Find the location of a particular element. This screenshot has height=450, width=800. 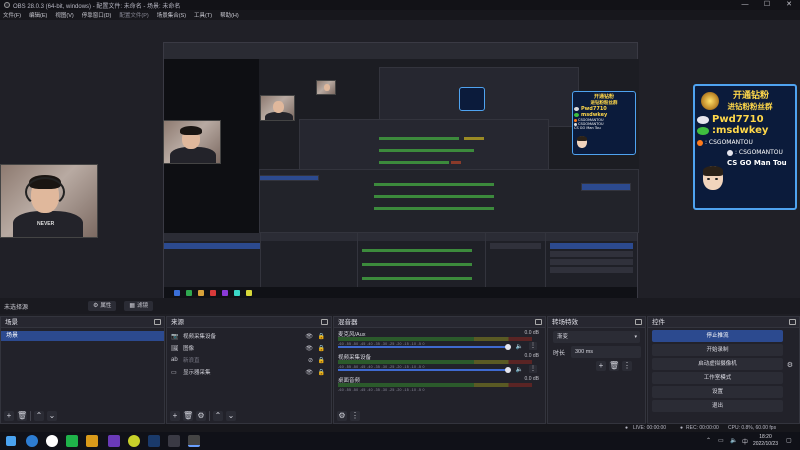

visibility-eye-off-icon: ⊘ is located at coordinates (310, 360).